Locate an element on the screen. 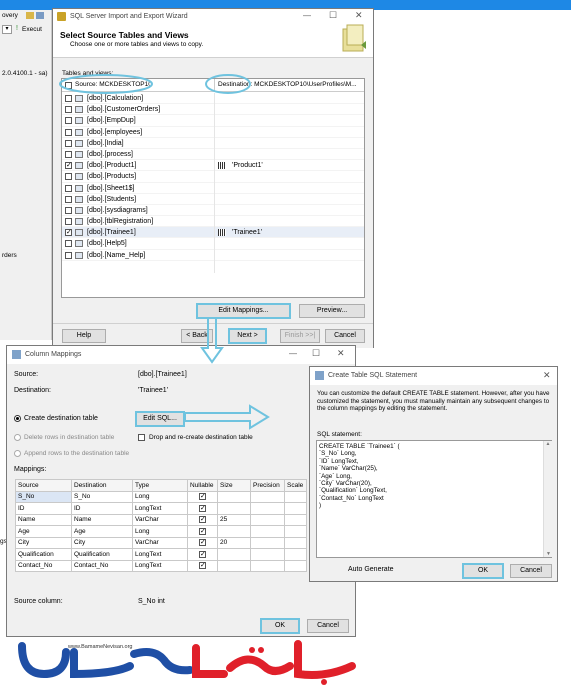  edit-sql-arrow is located at coordinates (227, 417).